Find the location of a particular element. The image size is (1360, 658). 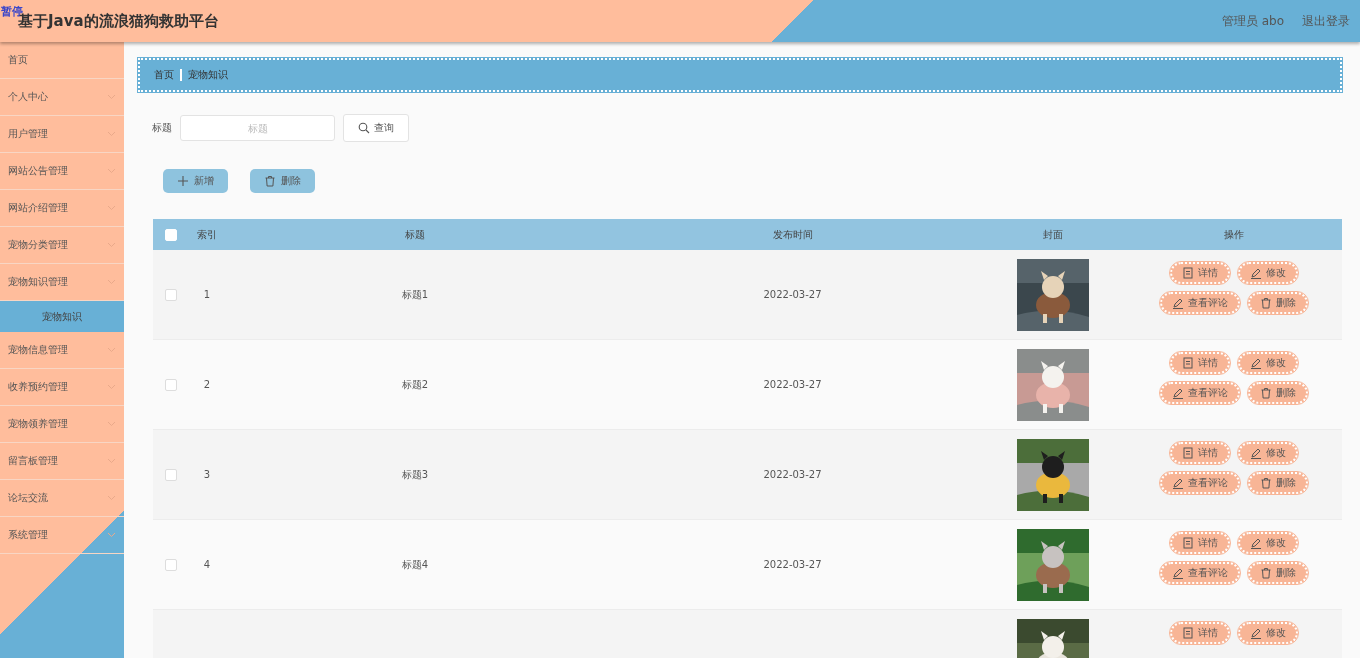

user-label: 管理员 abo is located at coordinates (1252, 21).